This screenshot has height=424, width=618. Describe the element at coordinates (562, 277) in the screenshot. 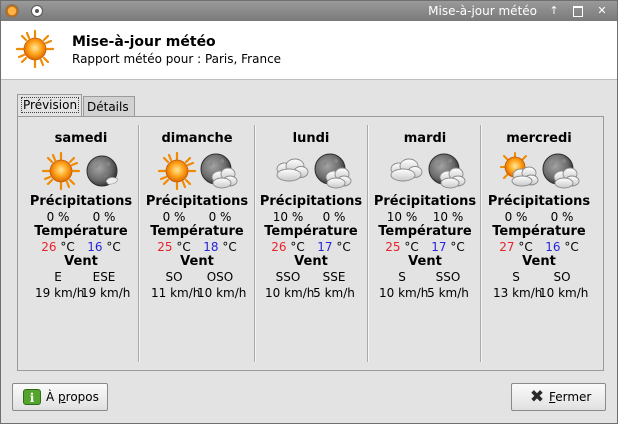

I see `wind-dir-night: SO` at that location.